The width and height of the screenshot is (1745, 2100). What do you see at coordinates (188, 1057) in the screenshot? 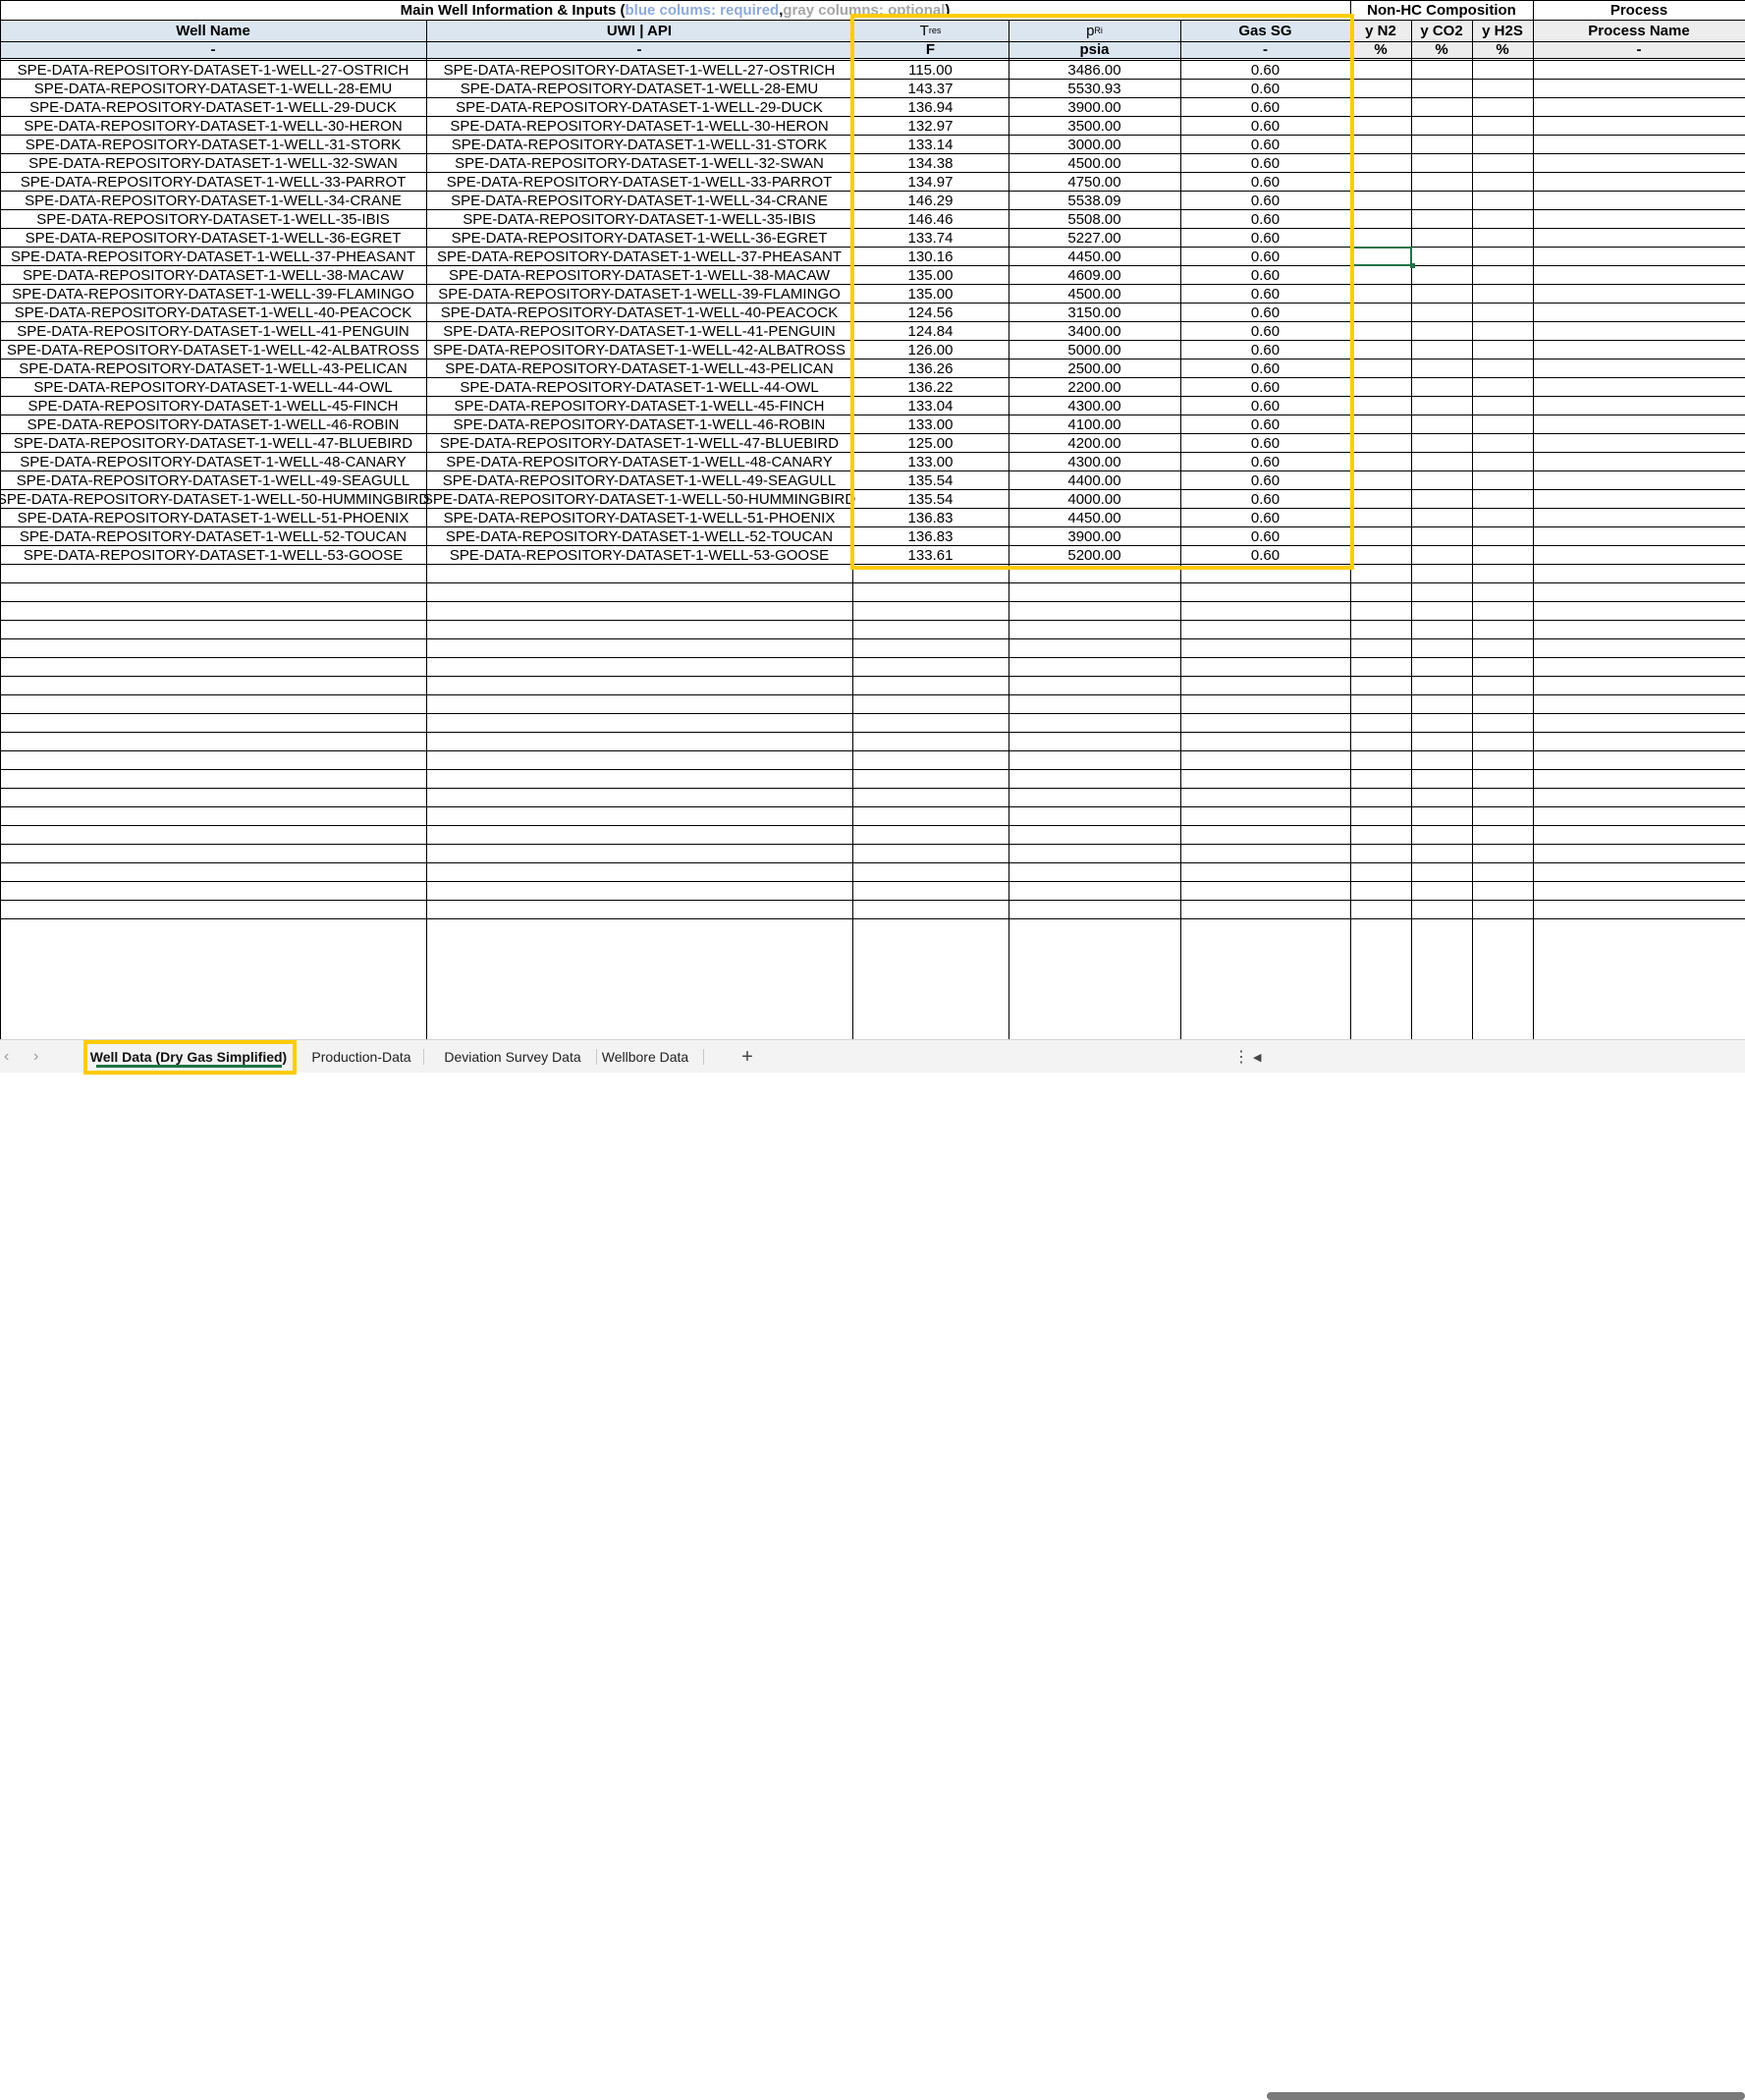
I see `tab-well-data: Well Data (Dry Gas Simplified)` at bounding box center [188, 1057].